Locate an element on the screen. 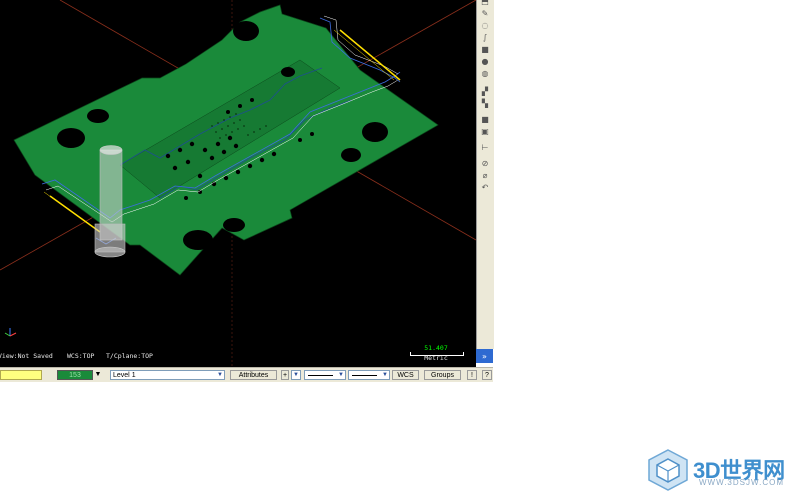  save-icon: ▣ is located at coordinates (485, 132).